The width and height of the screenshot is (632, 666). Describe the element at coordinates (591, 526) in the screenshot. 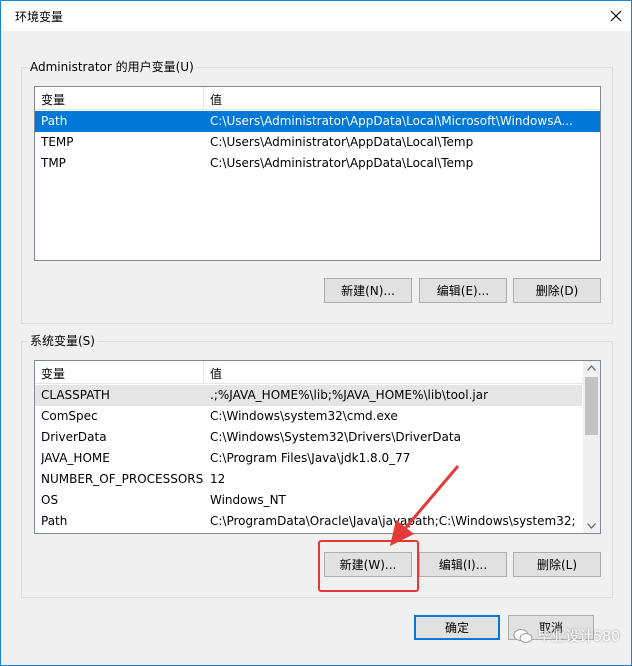

I see `scroll-down-icon` at that location.